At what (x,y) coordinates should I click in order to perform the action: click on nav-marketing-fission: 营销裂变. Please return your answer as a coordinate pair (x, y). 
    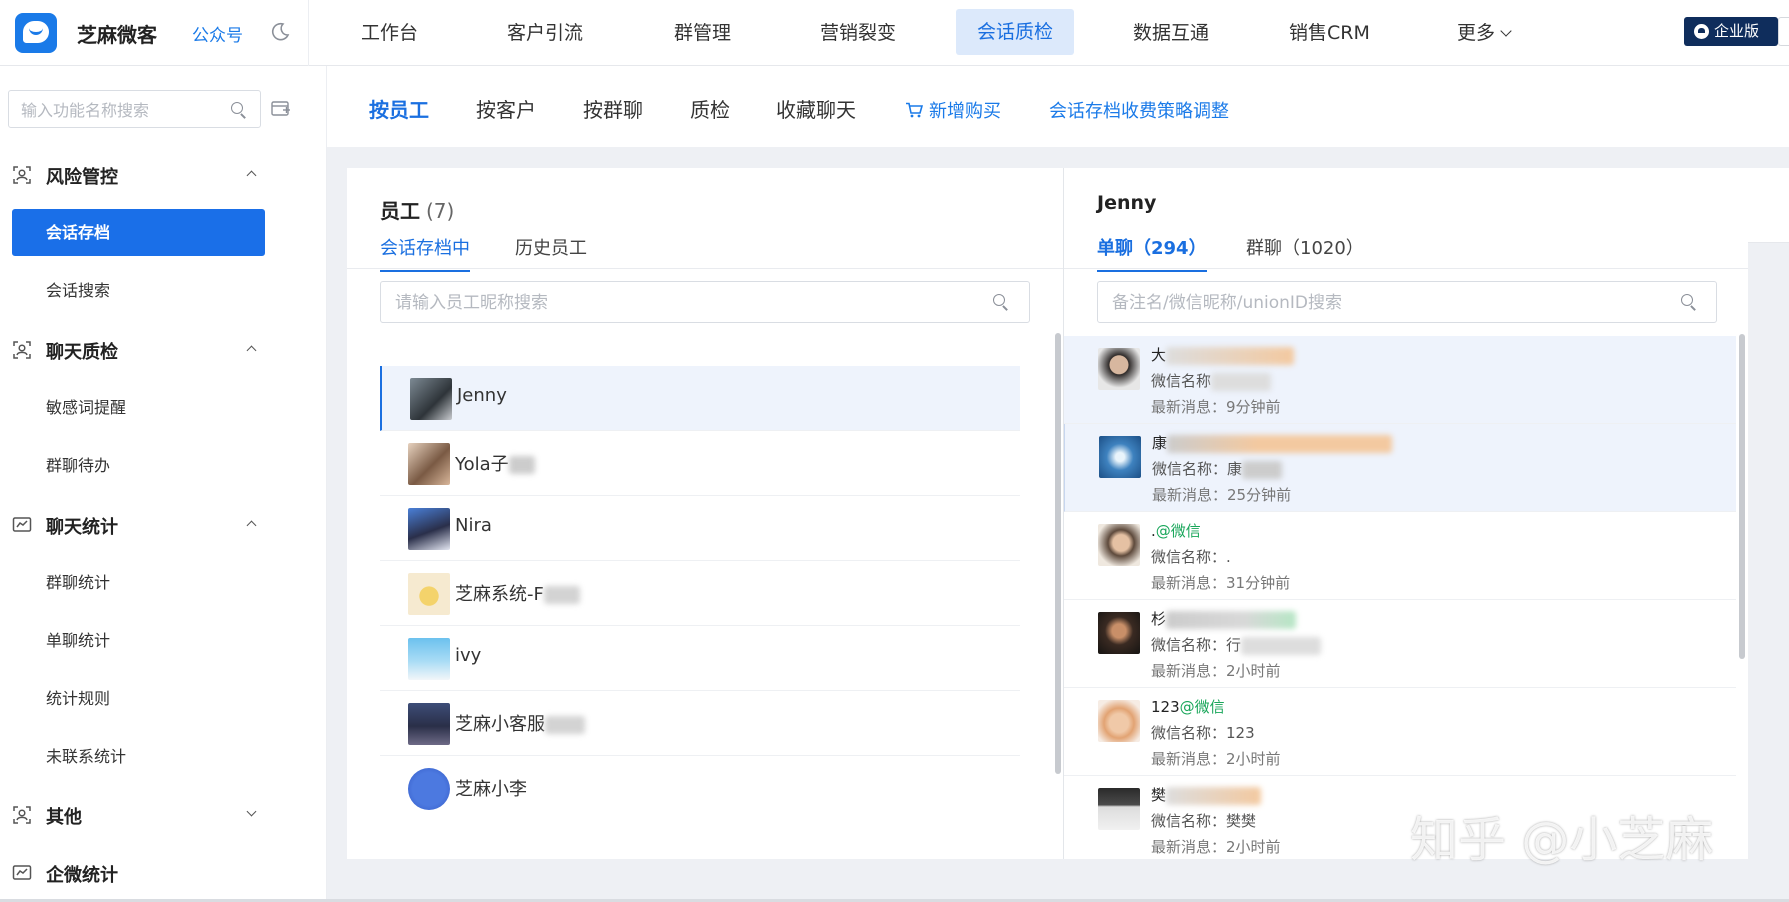
    Looking at the image, I should click on (858, 33).